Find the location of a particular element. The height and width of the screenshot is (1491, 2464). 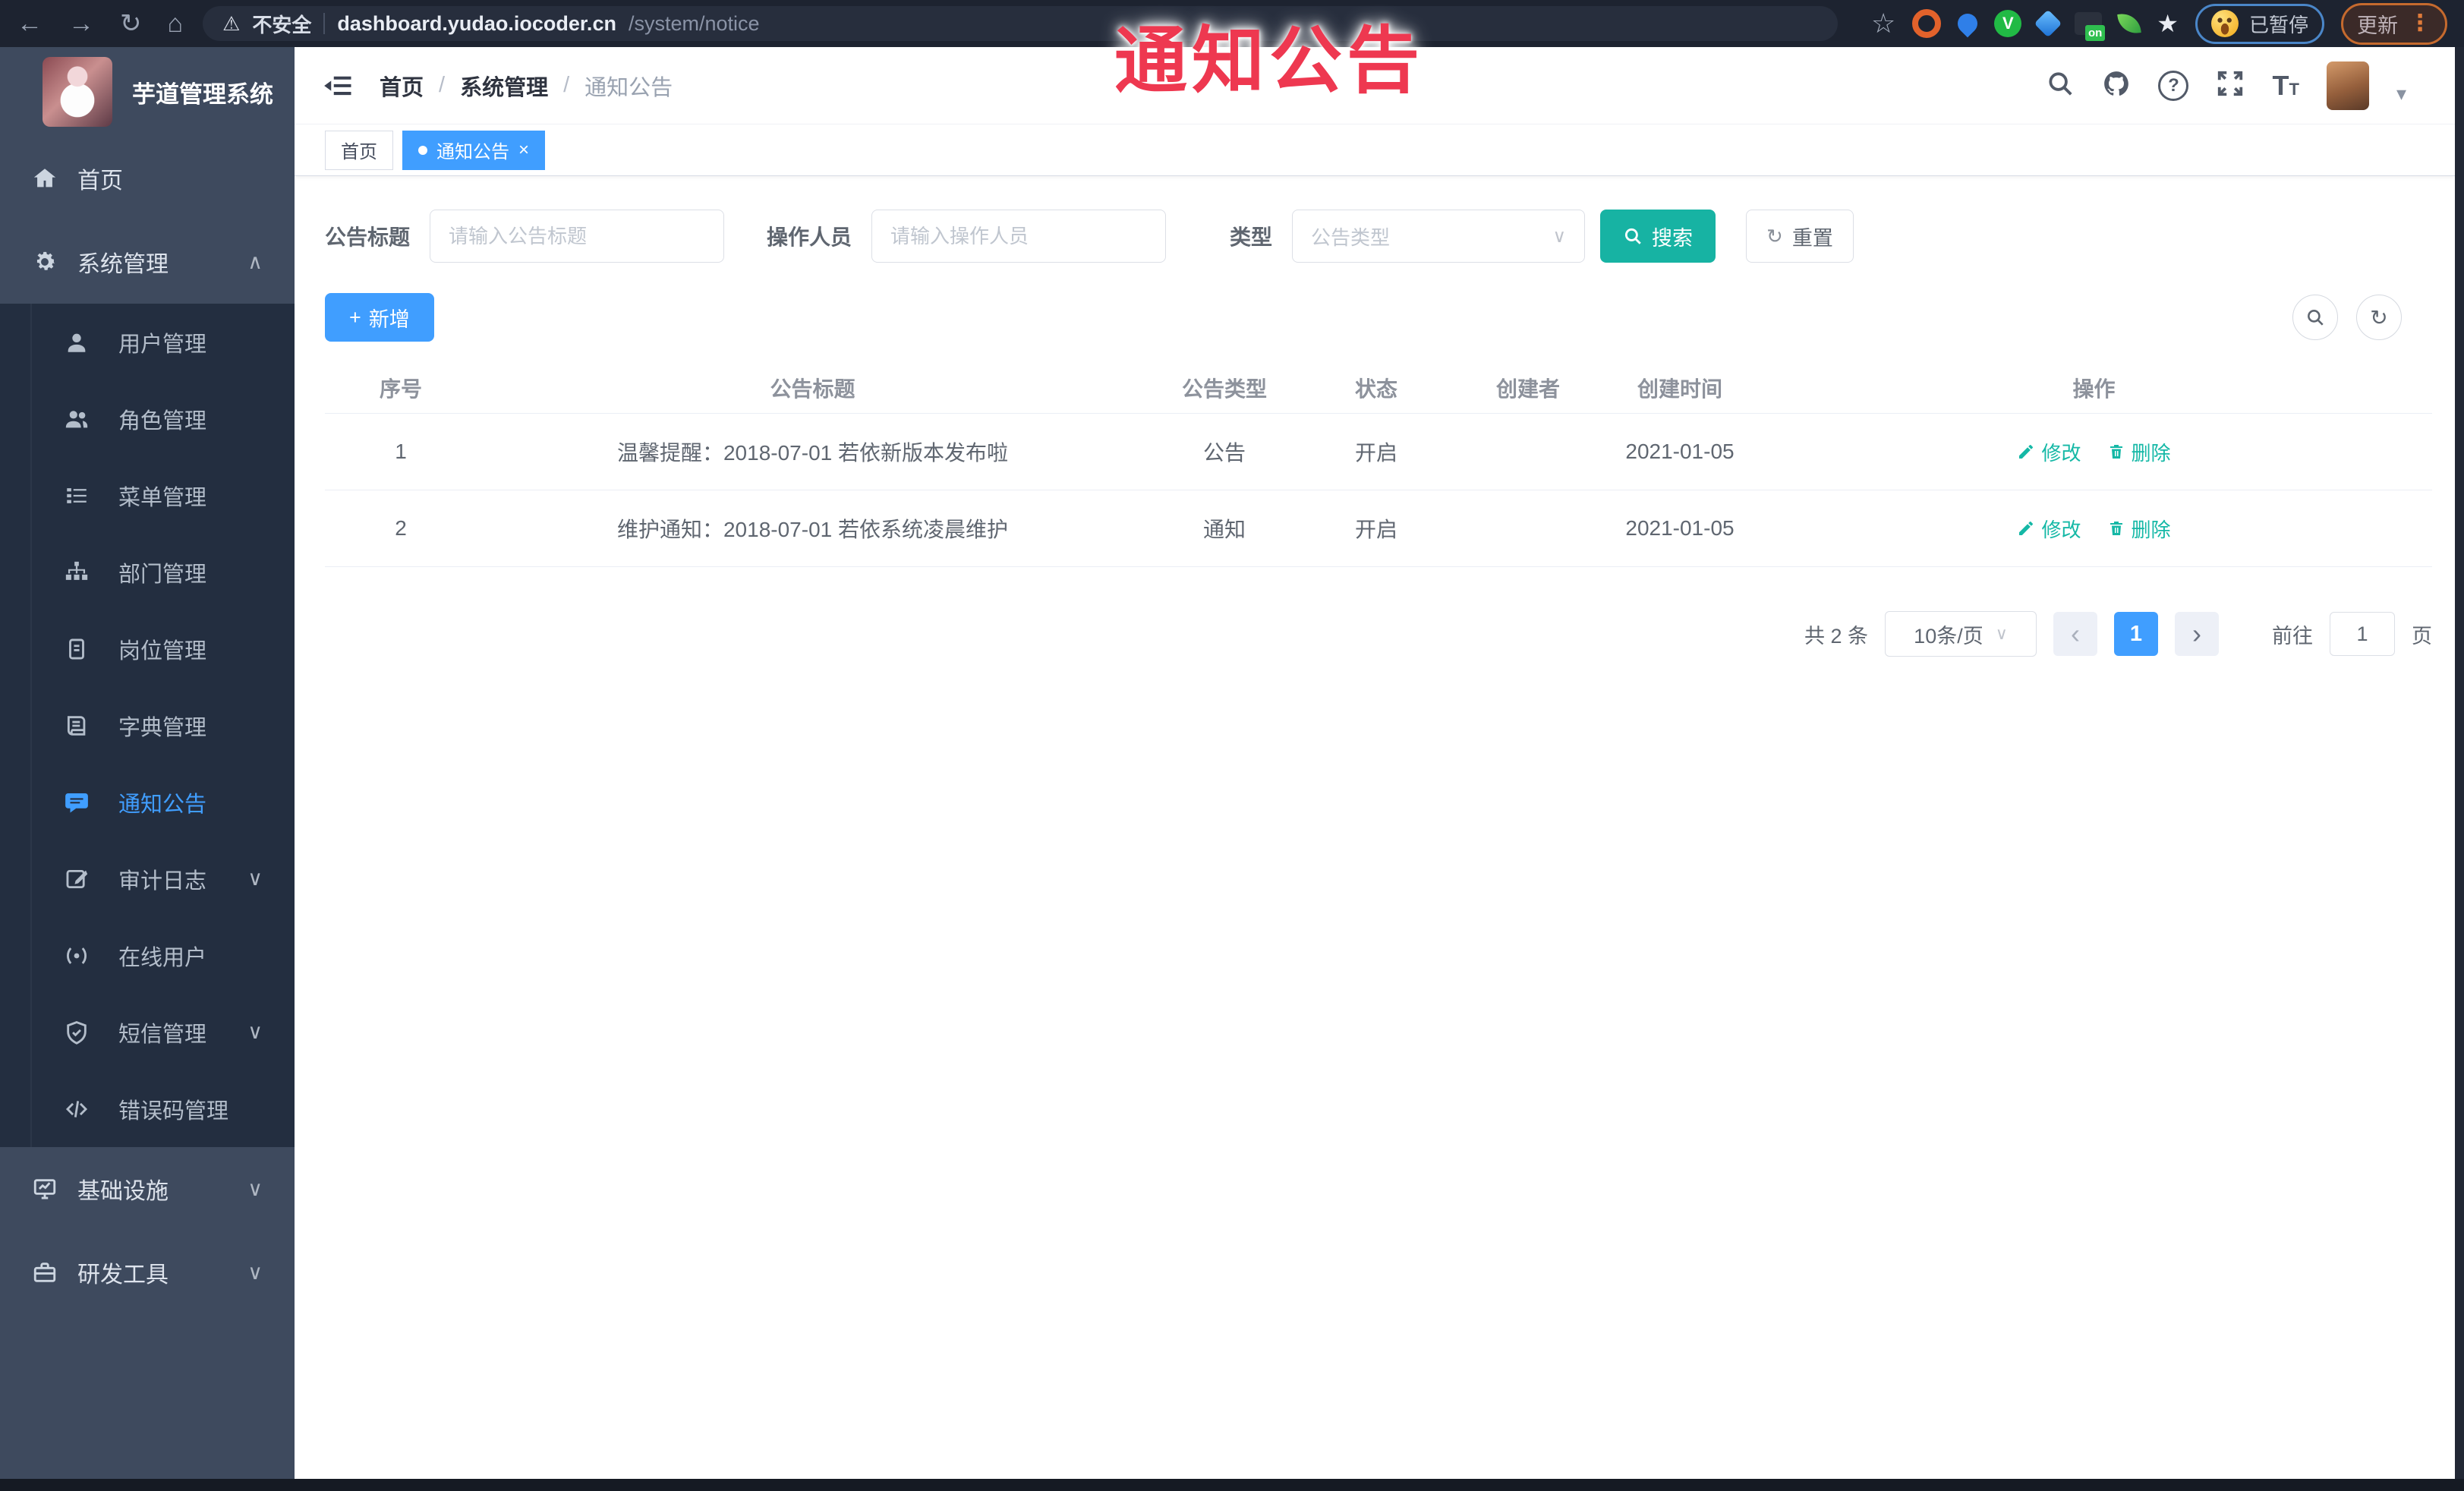

home-icon is located at coordinates (44, 178).